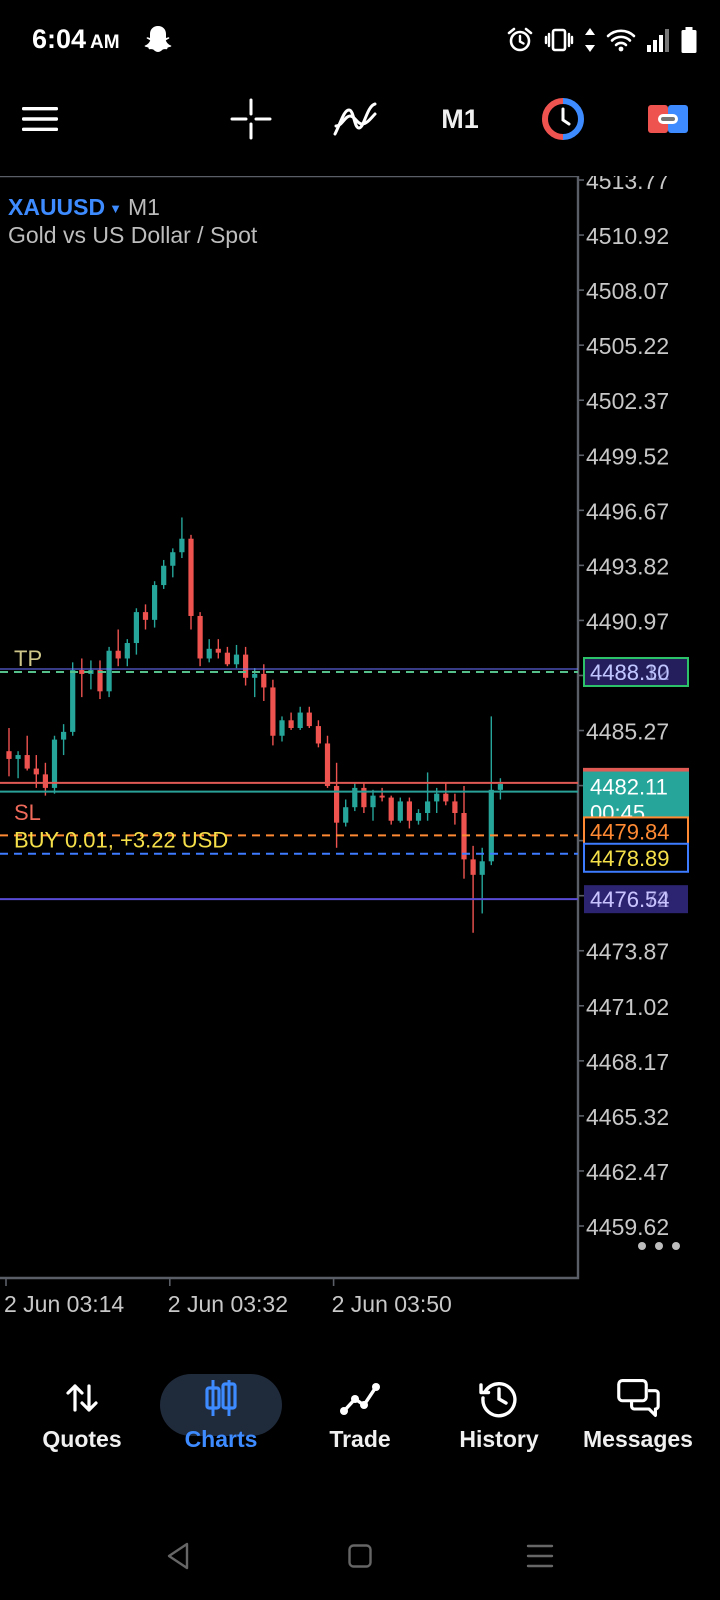 The height and width of the screenshot is (1600, 720). I want to click on signal-icon, so click(658, 40).